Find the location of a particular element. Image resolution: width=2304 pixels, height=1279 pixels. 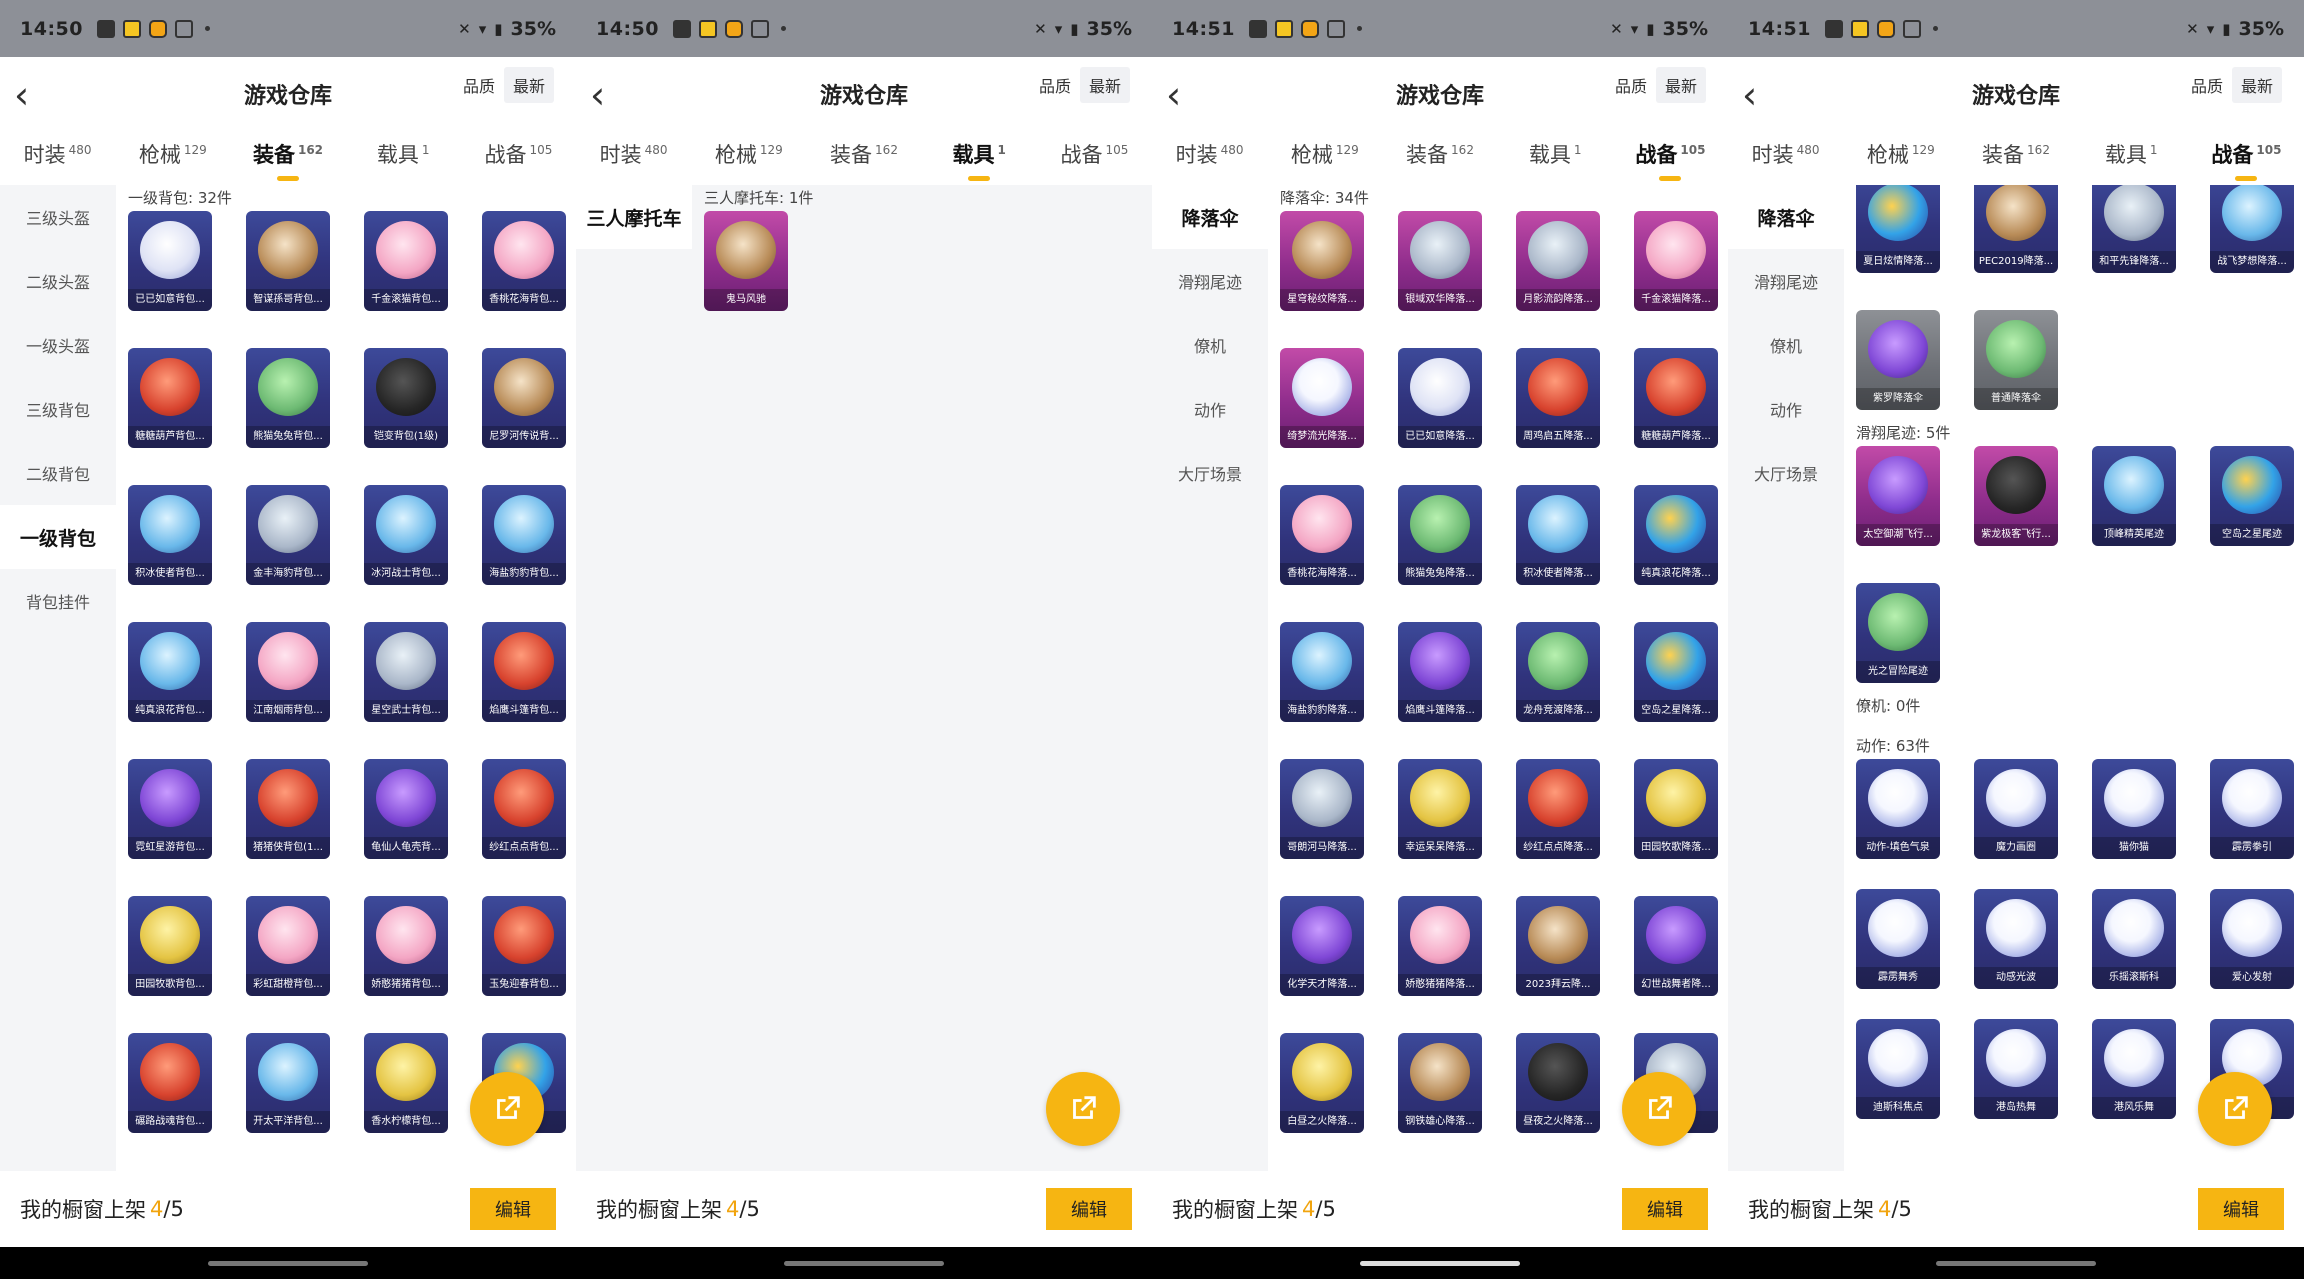

item-card: 动作-填色气泉 is located at coordinates (1898, 809).